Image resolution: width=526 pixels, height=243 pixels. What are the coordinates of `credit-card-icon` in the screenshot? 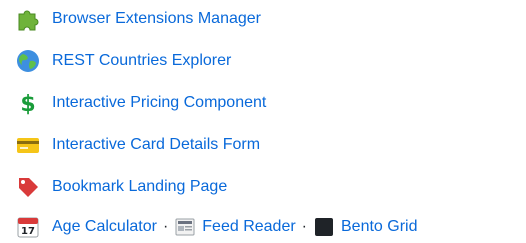 It's located at (28, 145).